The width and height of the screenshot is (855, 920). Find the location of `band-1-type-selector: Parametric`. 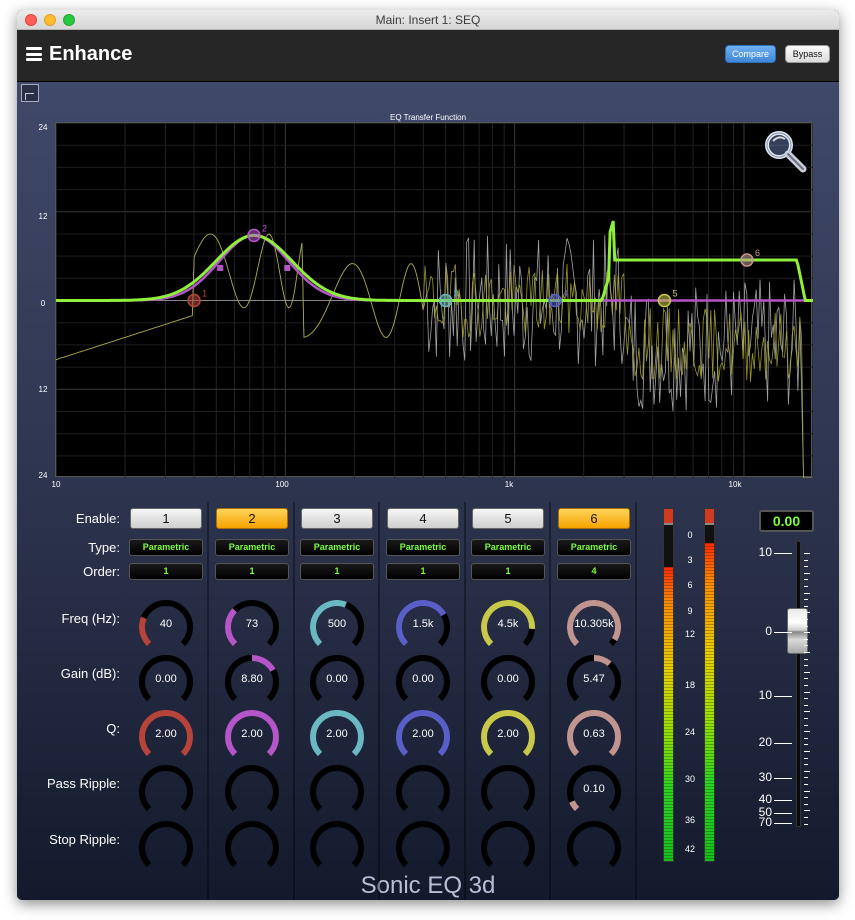

band-1-type-selector: Parametric is located at coordinates (166, 547).